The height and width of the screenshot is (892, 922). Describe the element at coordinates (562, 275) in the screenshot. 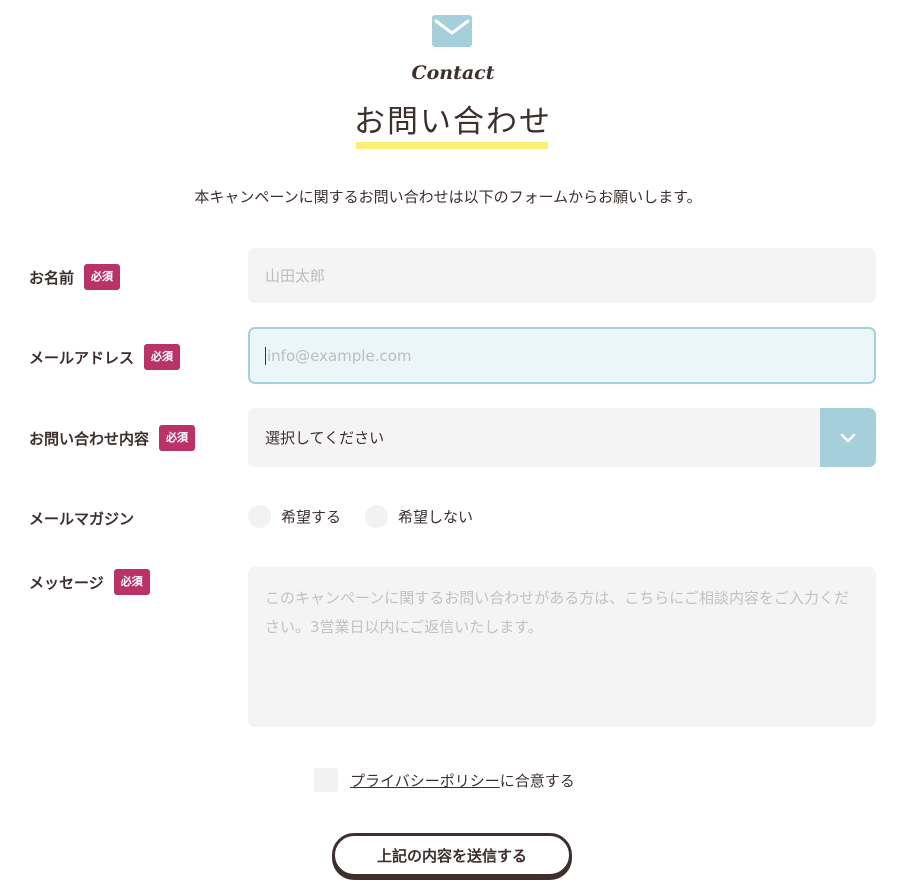

I see `name-input: 山田太郎` at that location.